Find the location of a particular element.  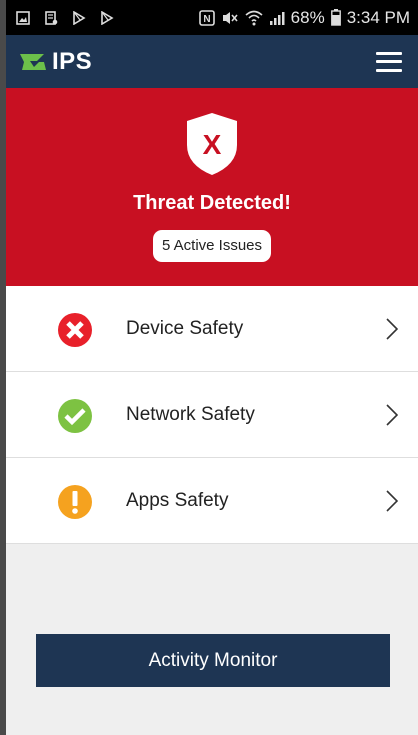

shield-x-icon: X is located at coordinates (212, 144).